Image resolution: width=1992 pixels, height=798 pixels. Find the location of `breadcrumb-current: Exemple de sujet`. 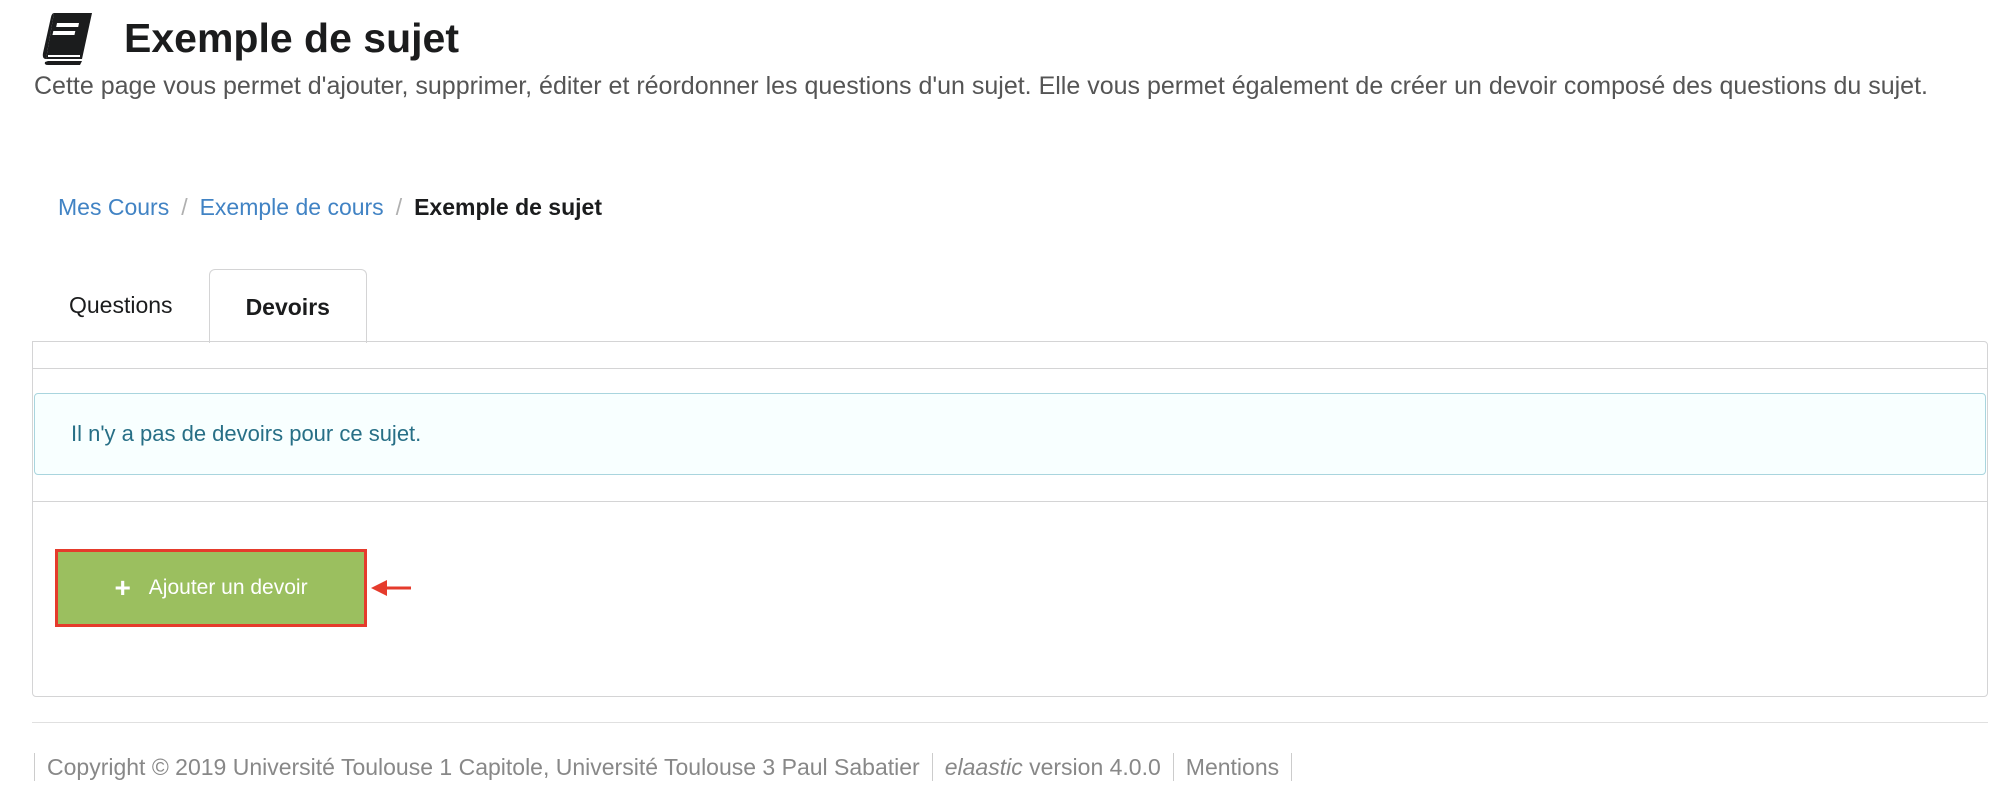

breadcrumb-current: Exemple de sujet is located at coordinates (508, 207).